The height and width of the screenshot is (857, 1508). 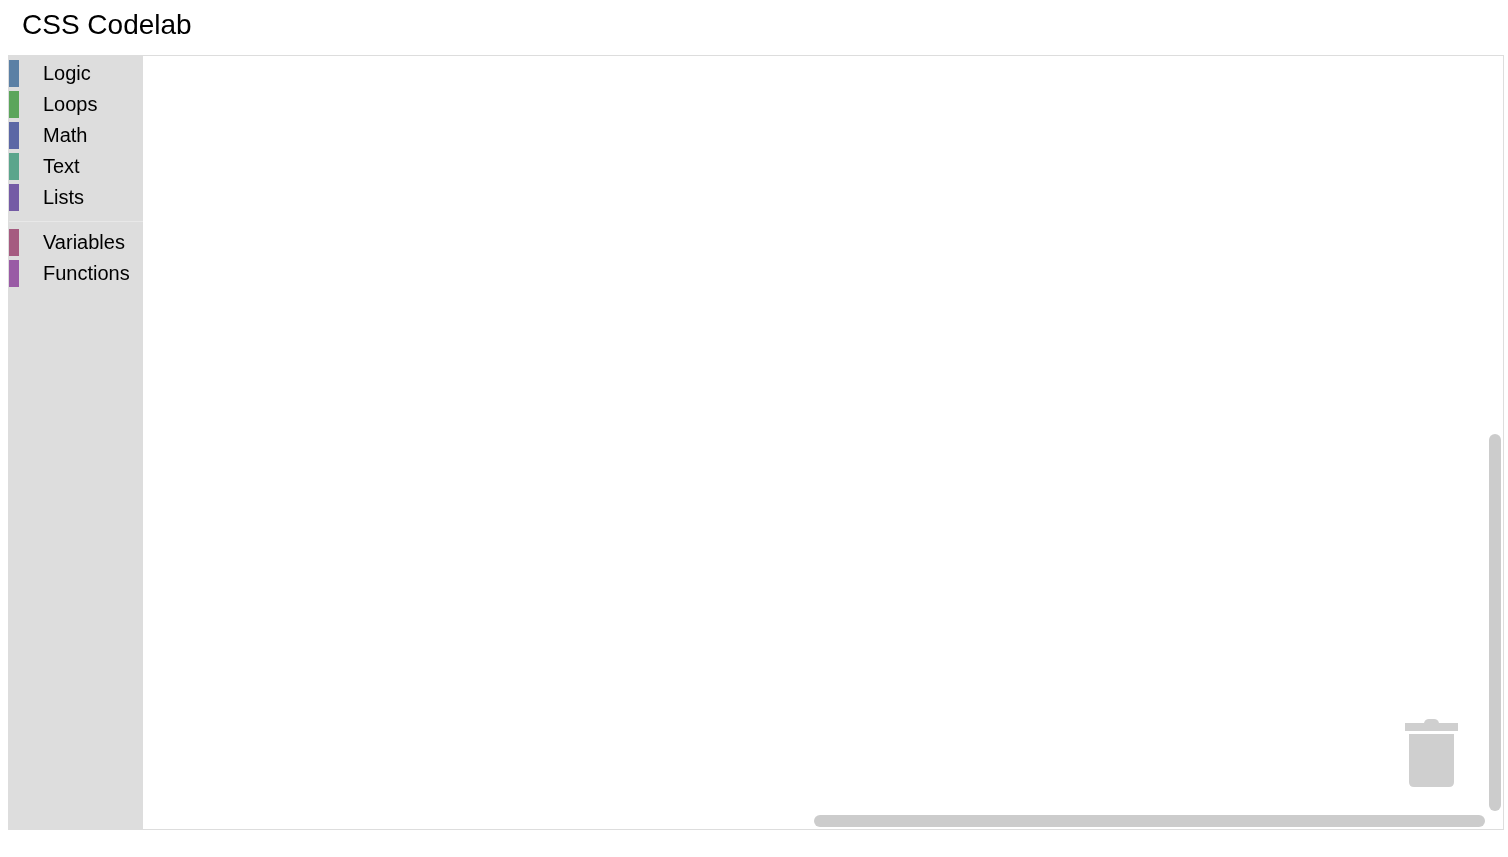 I want to click on category-item: Text, so click(x=76, y=166).